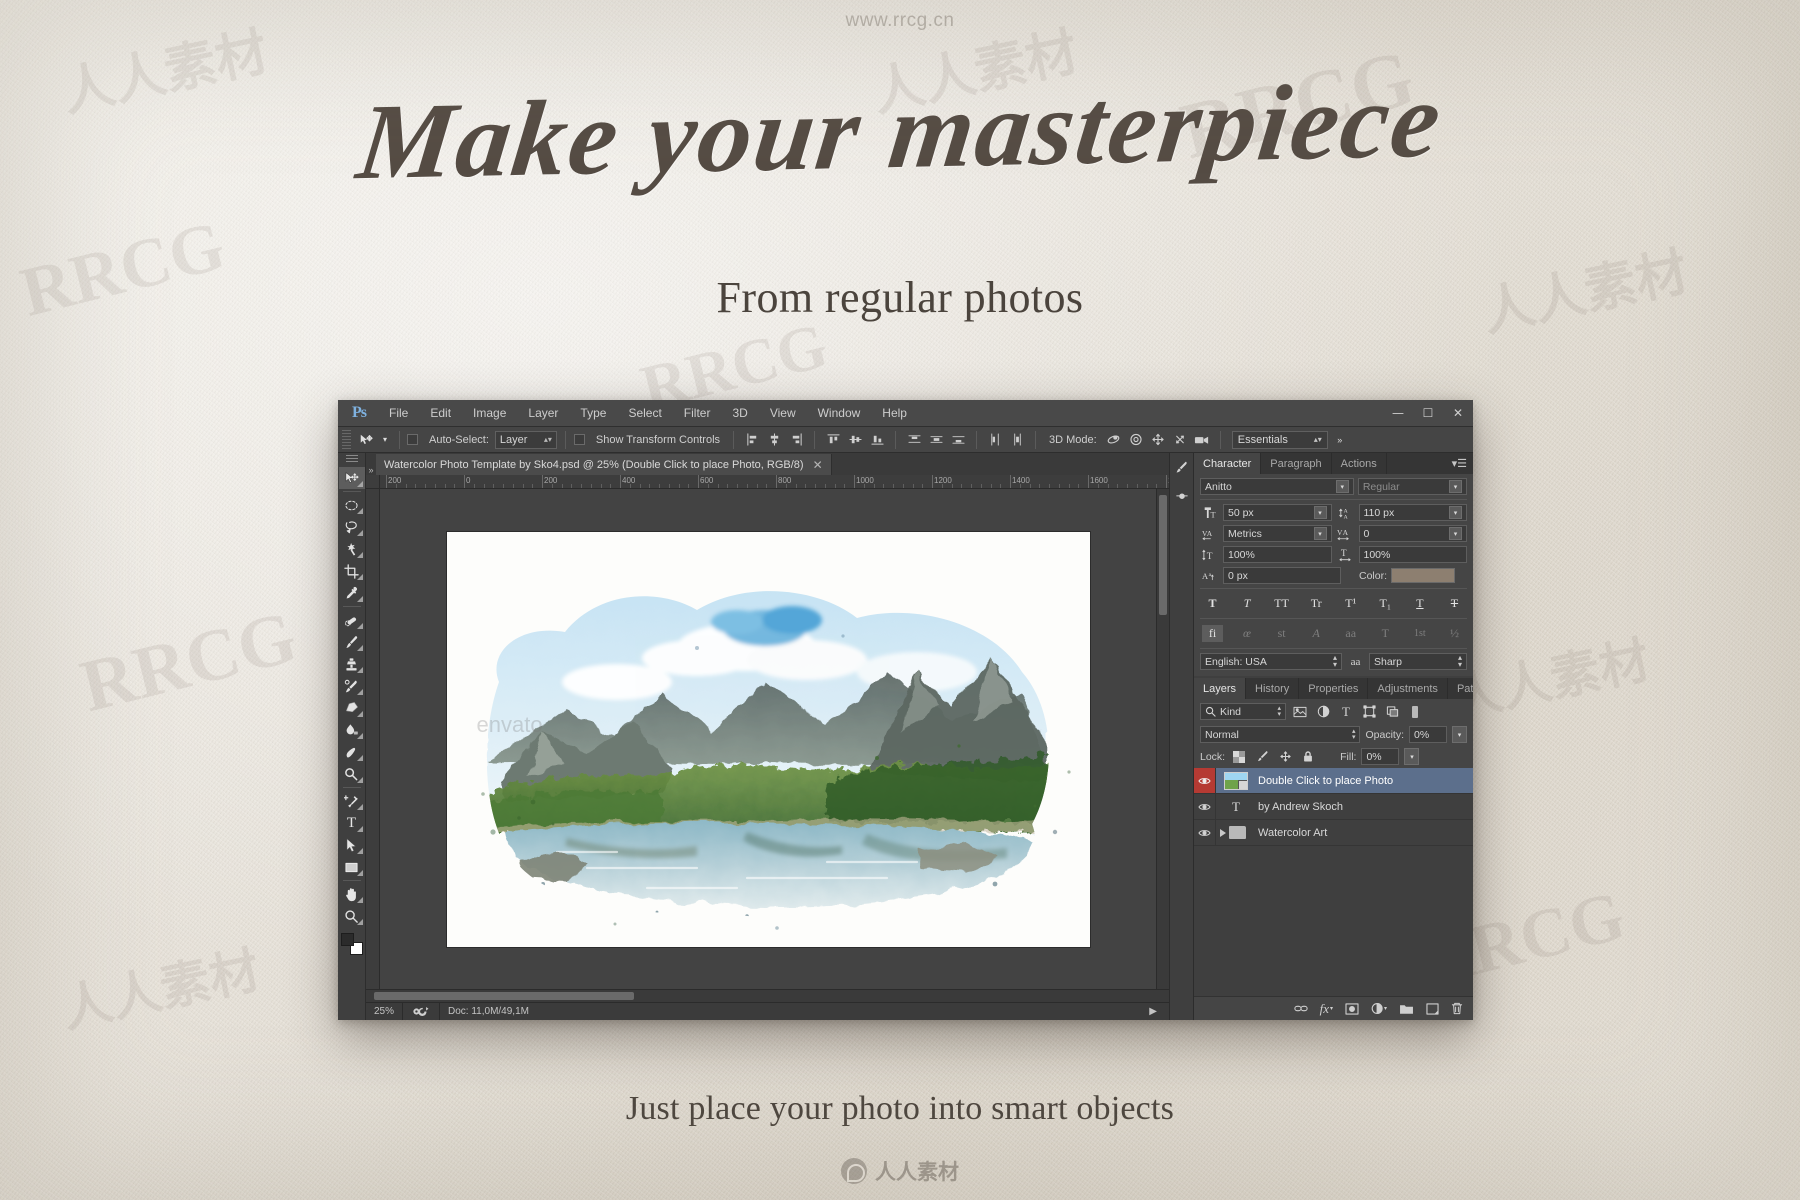  What do you see at coordinates (352, 620) in the screenshot?
I see `healing-brush-tool` at bounding box center [352, 620].